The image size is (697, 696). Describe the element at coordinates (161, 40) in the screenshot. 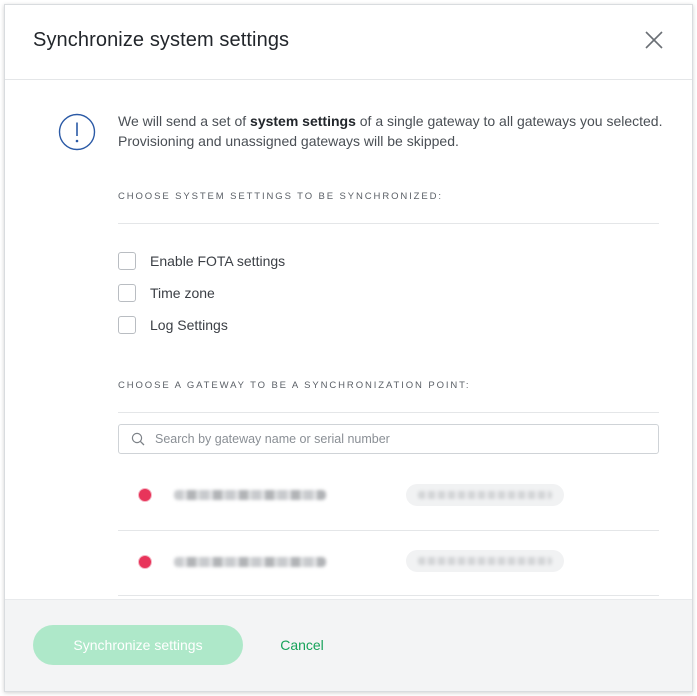

I see `dialog-title: Synchronize system settings` at that location.